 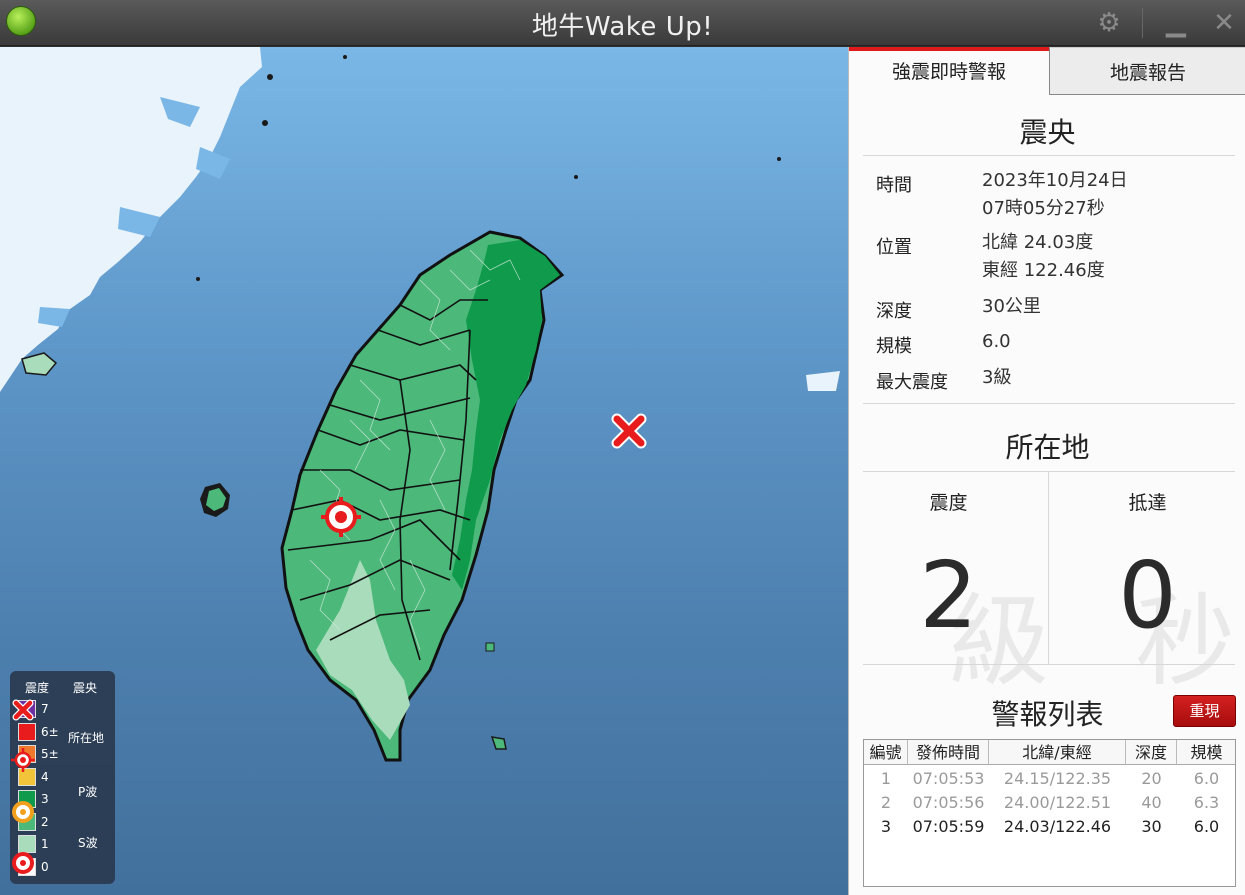 What do you see at coordinates (1055, 180) in the screenshot?
I see `time-value-date: 2023年10月24日` at bounding box center [1055, 180].